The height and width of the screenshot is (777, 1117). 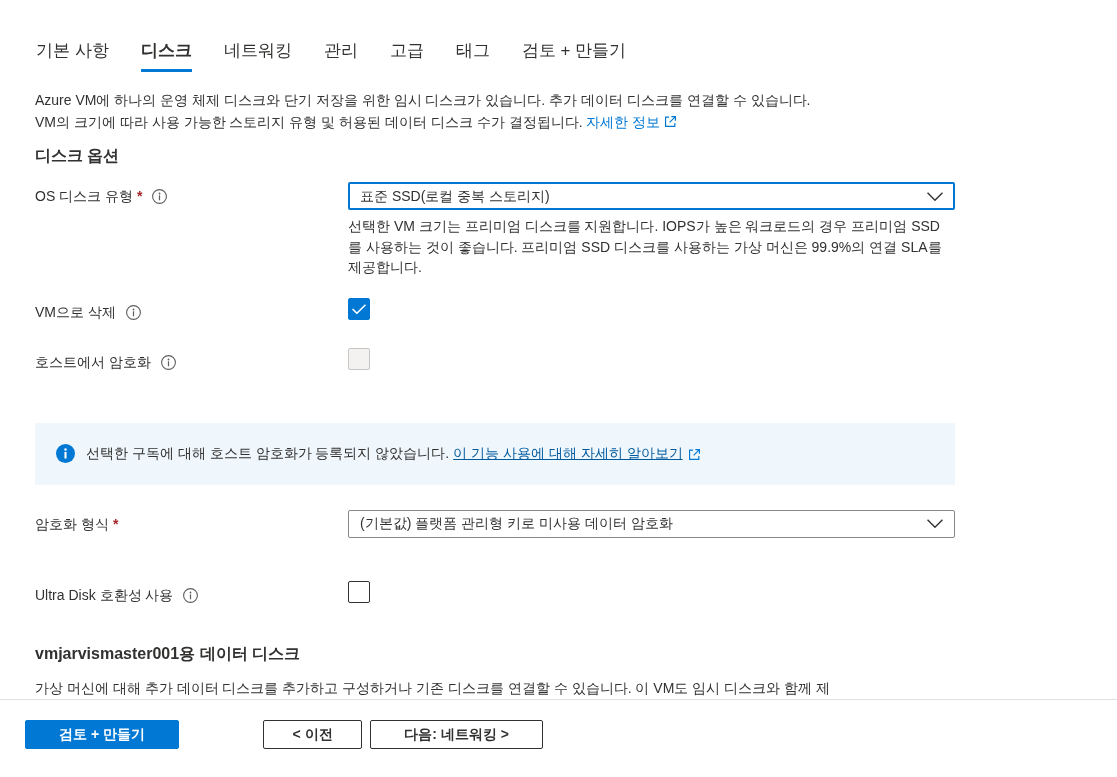 What do you see at coordinates (93, 362) in the screenshot?
I see `field-label: 호스트에서 암호화` at bounding box center [93, 362].